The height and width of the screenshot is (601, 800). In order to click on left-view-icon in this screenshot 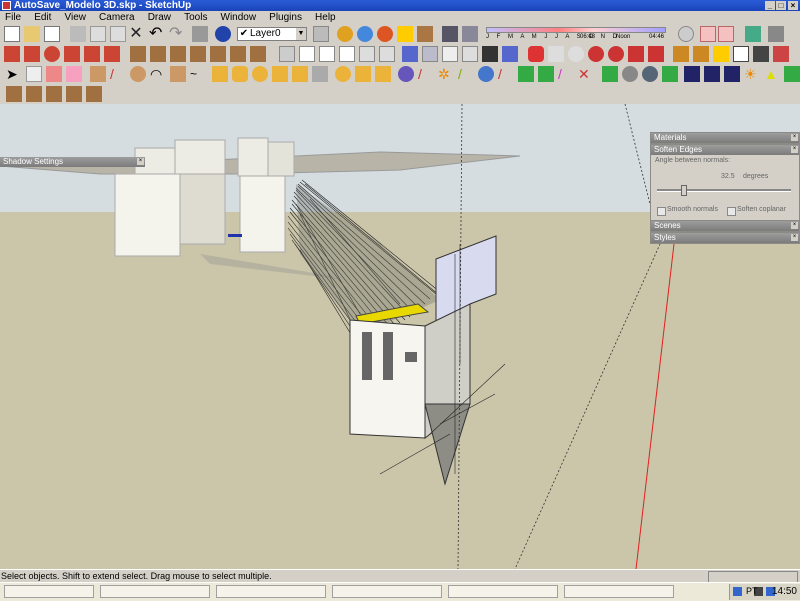, I will do `click(238, 54)`.